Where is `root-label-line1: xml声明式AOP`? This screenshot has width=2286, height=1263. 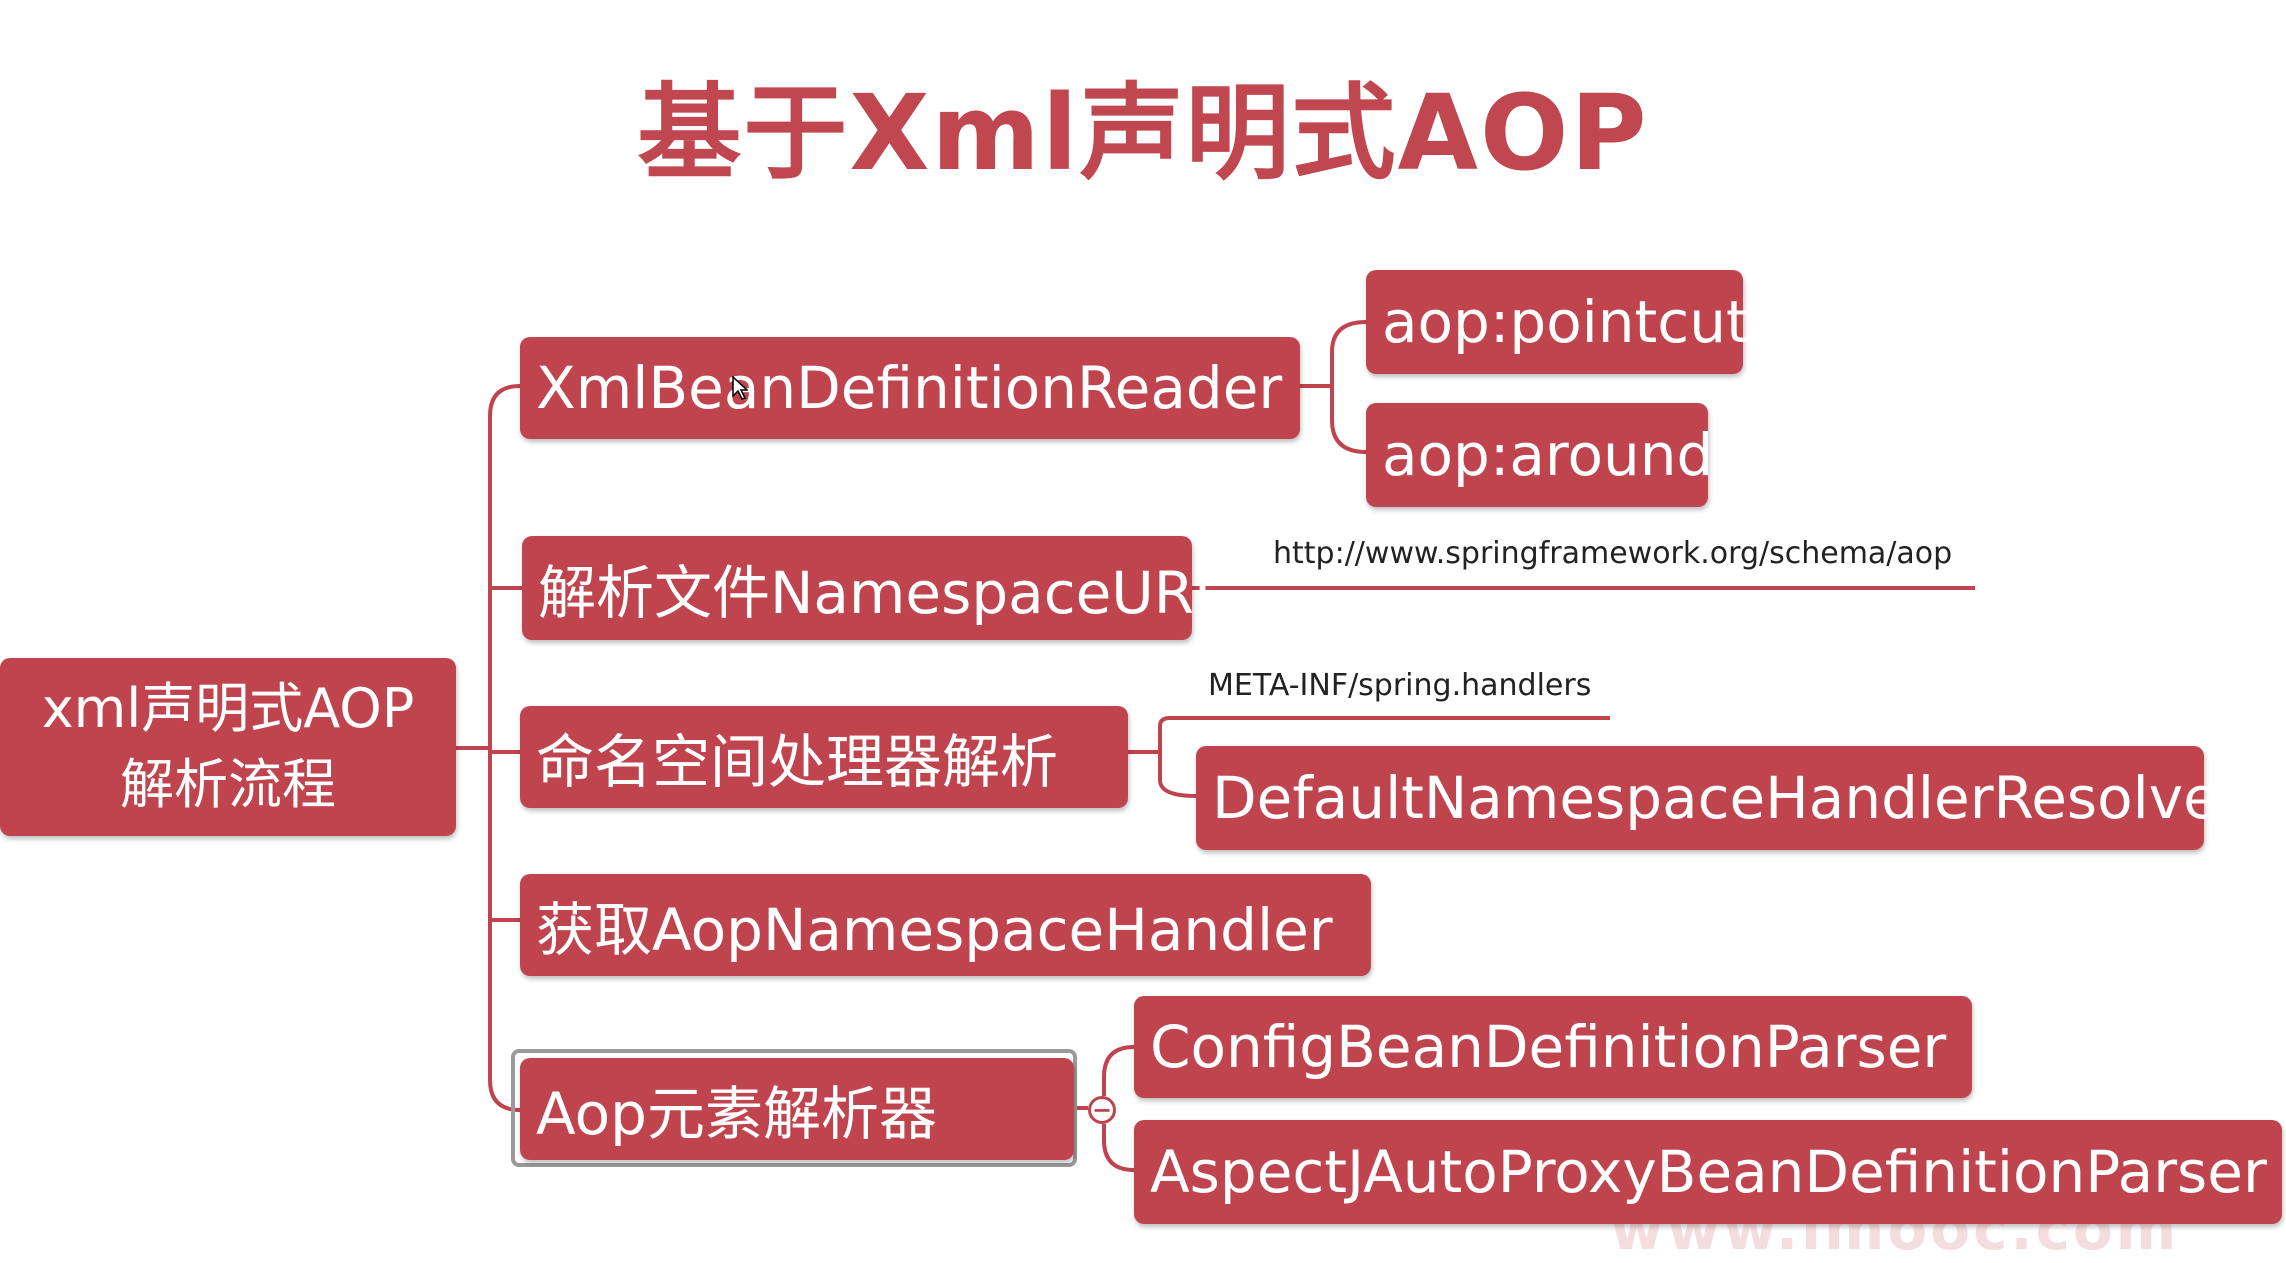 root-label-line1: xml声明式AOP is located at coordinates (228, 708).